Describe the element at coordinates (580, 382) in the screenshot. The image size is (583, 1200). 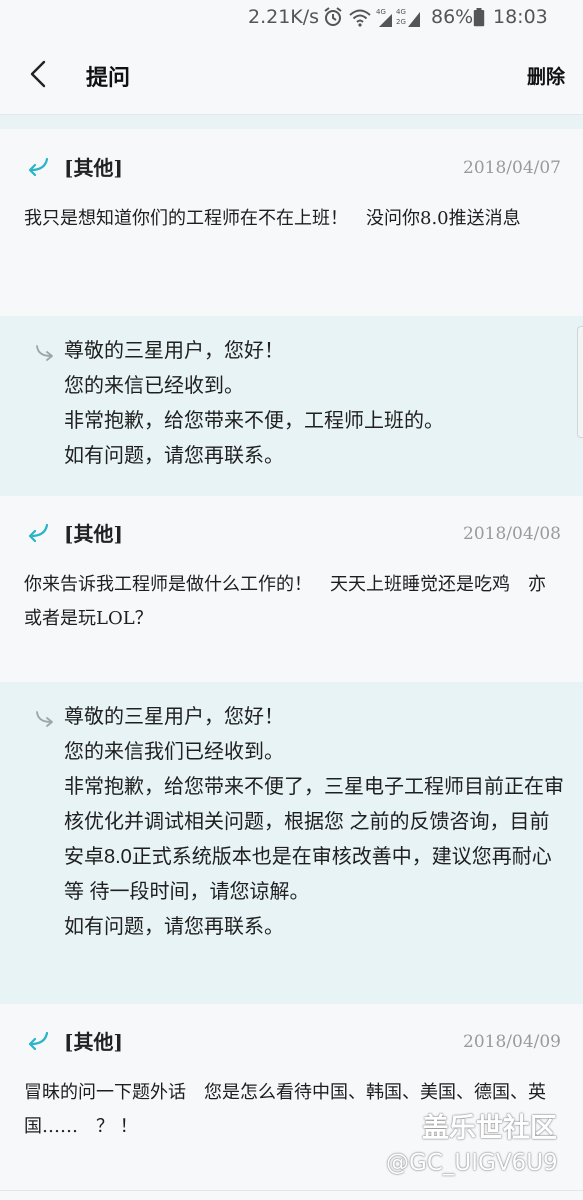
I see `scrollbar` at that location.